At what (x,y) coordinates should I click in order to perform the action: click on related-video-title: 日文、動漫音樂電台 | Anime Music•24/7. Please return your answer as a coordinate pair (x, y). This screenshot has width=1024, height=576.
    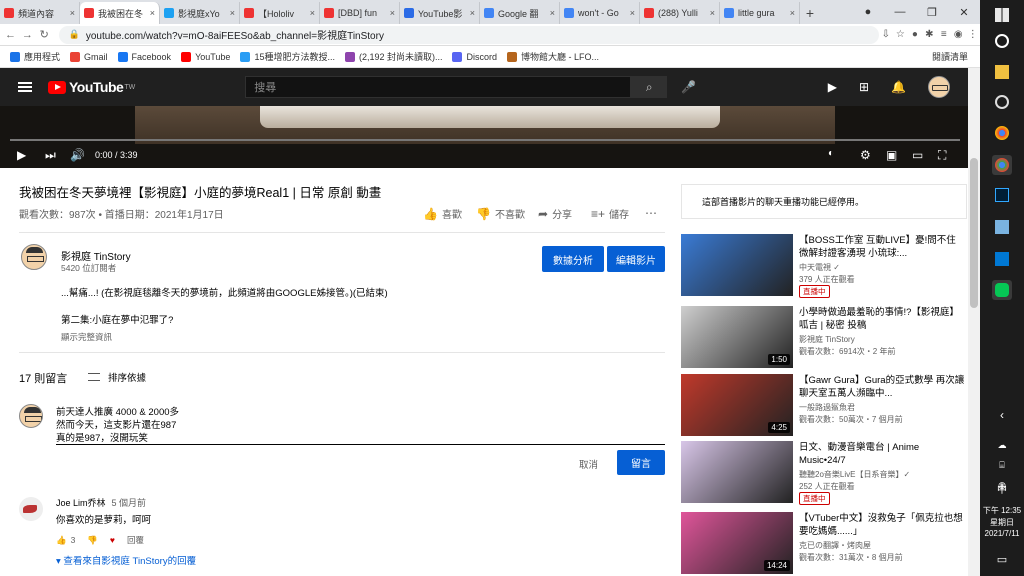
    Looking at the image, I should click on (883, 454).